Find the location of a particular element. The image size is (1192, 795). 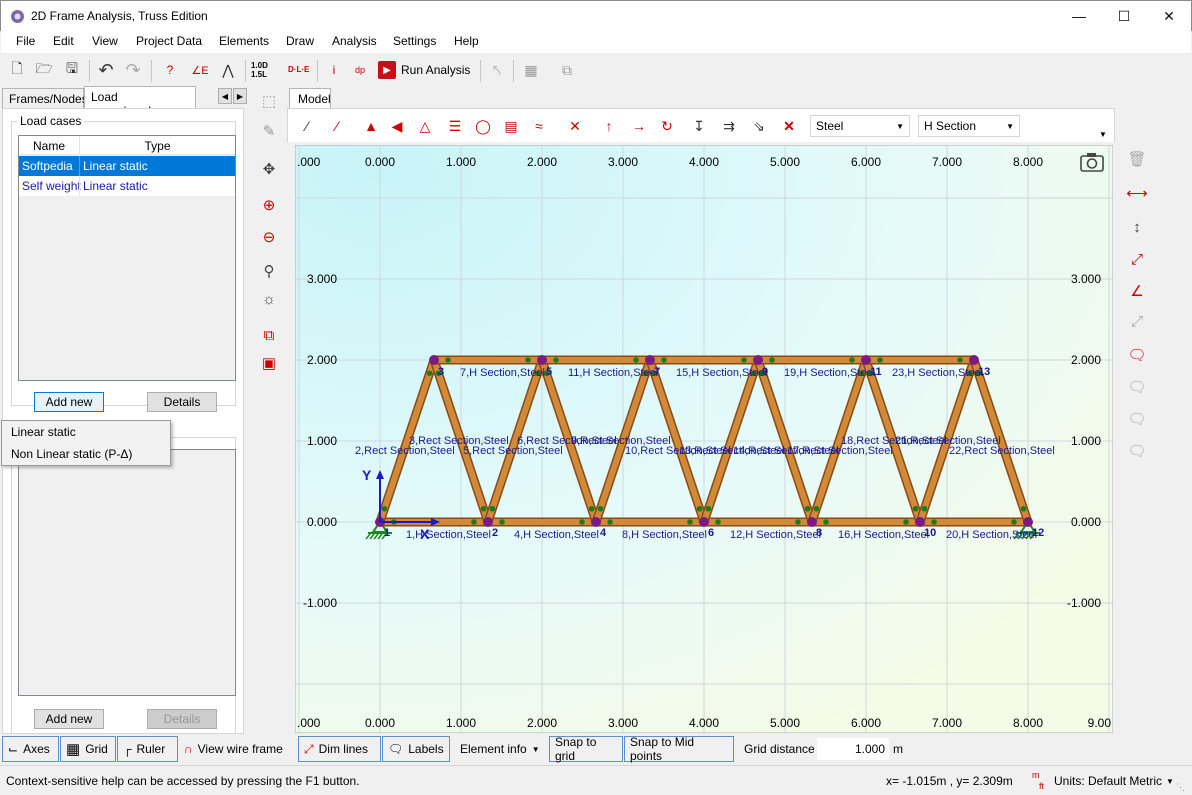

run-analysis-button: ▶ Run Analysis is located at coordinates (427, 70).